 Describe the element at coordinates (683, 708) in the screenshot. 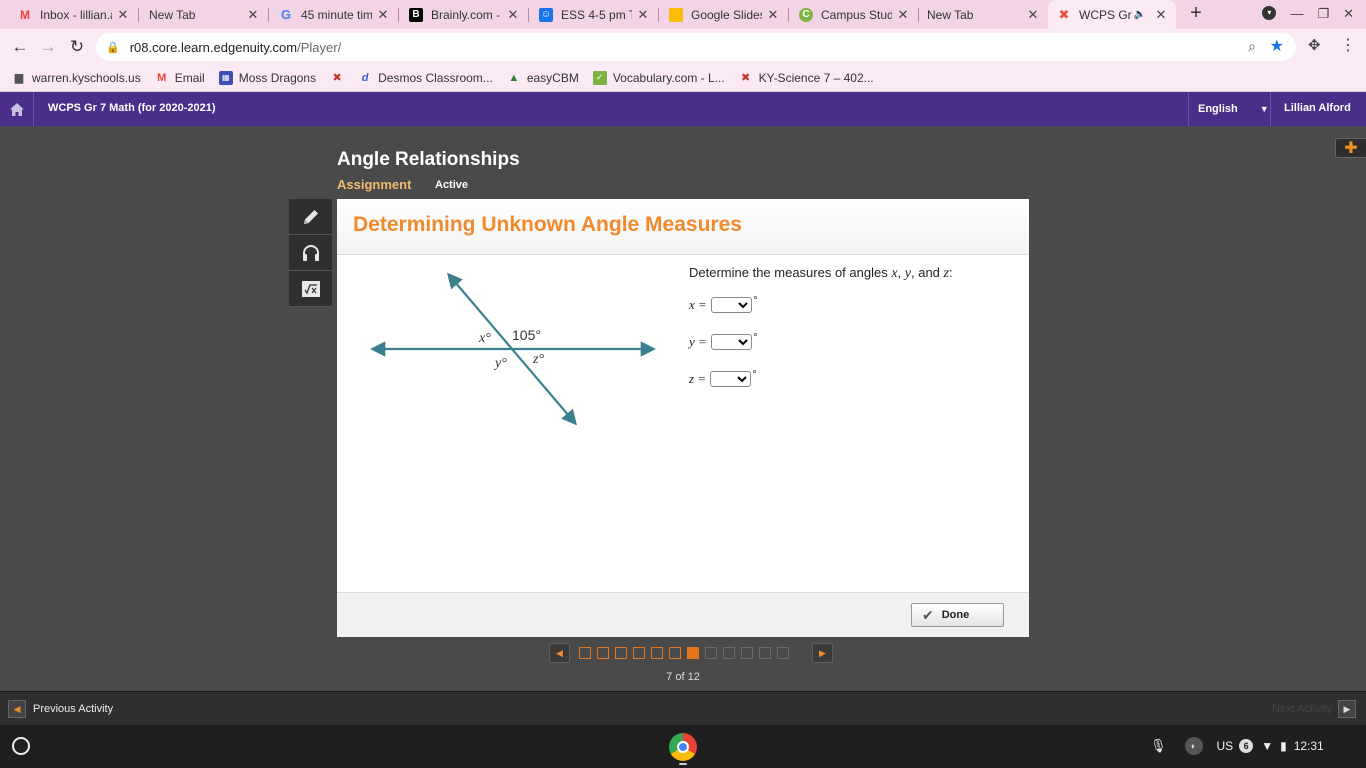

I see `activity-nav-bar: ◀ Previous Activity Next Activity ▶` at that location.